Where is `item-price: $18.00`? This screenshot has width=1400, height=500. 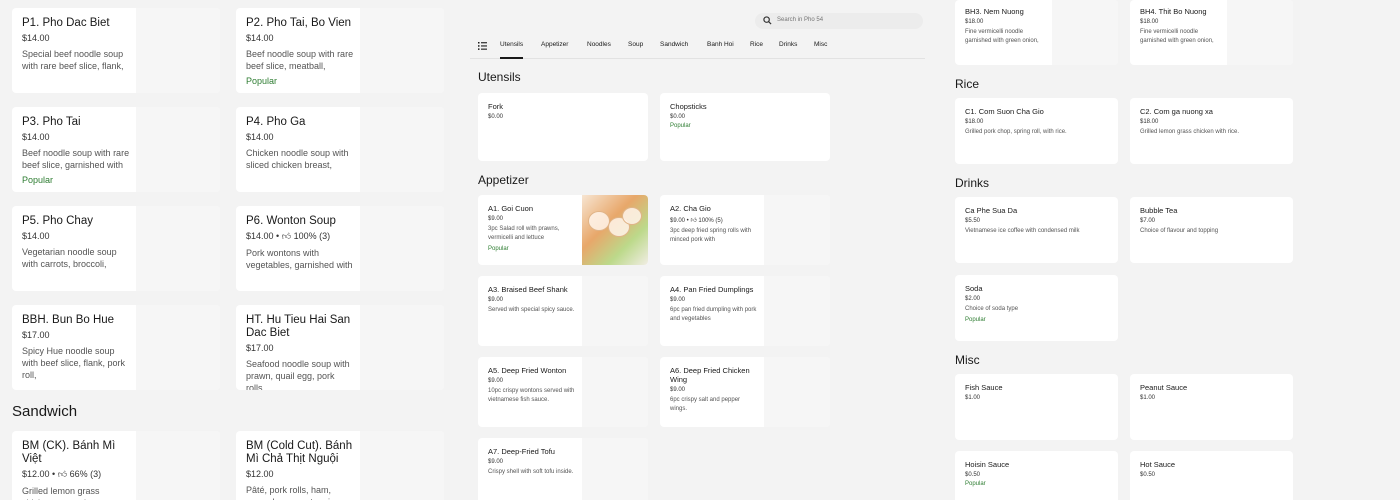 item-price: $18.00 is located at coordinates (974, 122).